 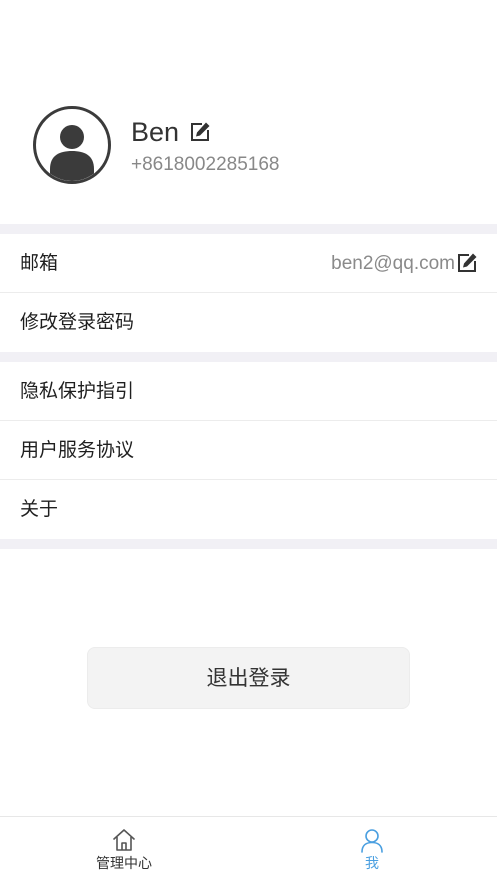 What do you see at coordinates (72, 145) in the screenshot?
I see `avatar-icon` at bounding box center [72, 145].